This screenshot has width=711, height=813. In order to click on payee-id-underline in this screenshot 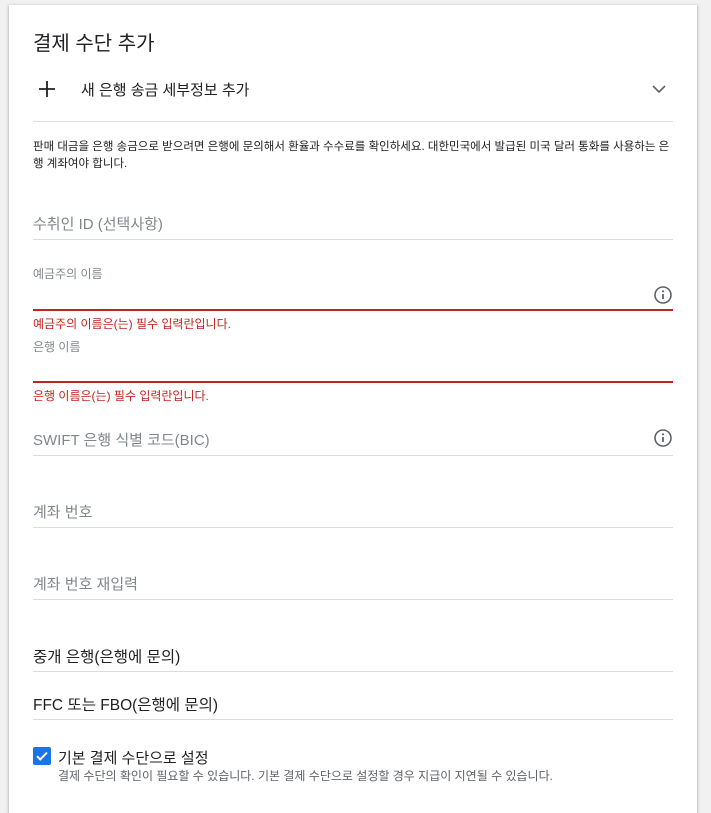, I will do `click(353, 239)`.